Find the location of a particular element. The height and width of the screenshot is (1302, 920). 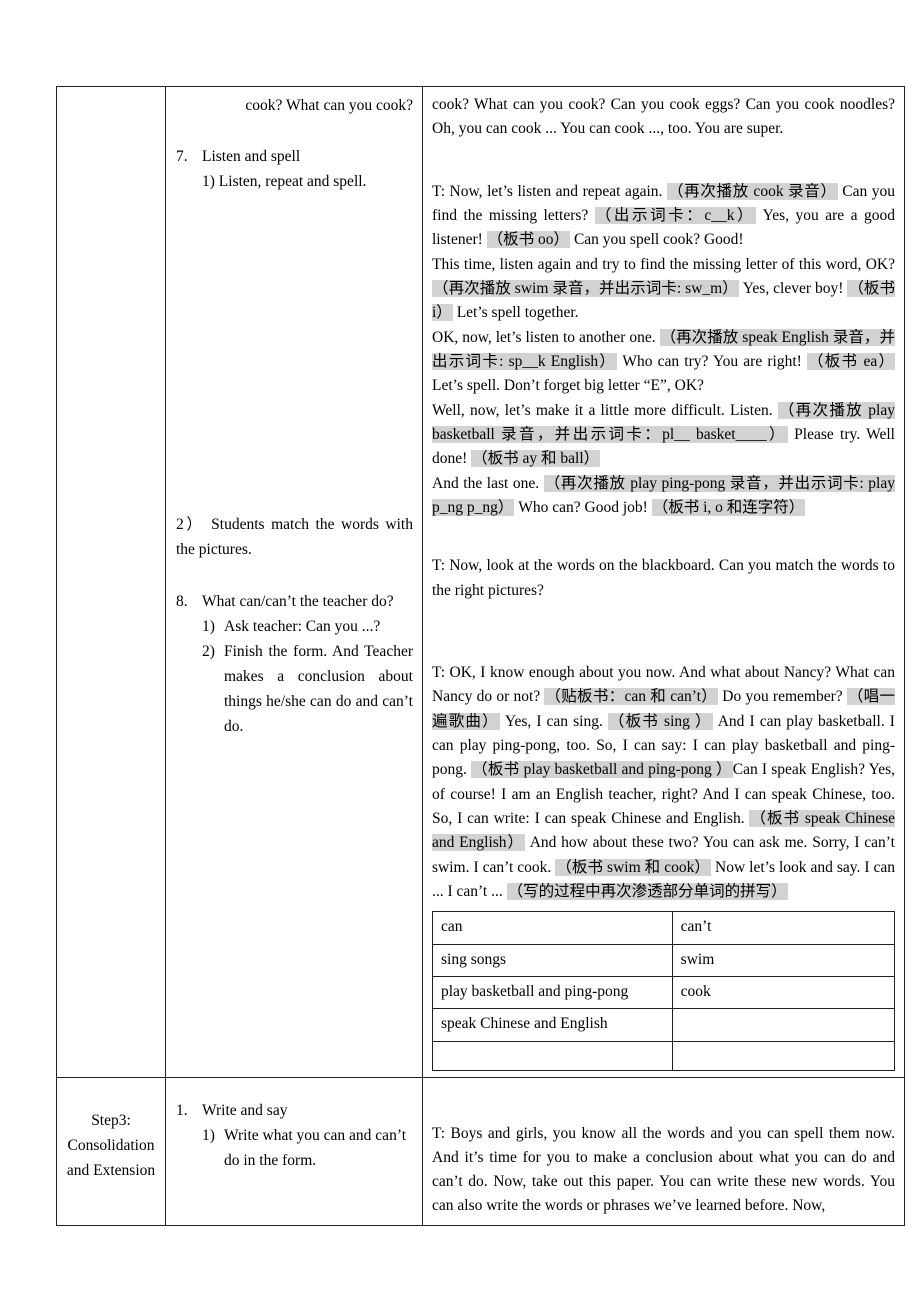

step-cell: Step3: Consolidation and Extension is located at coordinates (111, 1151).